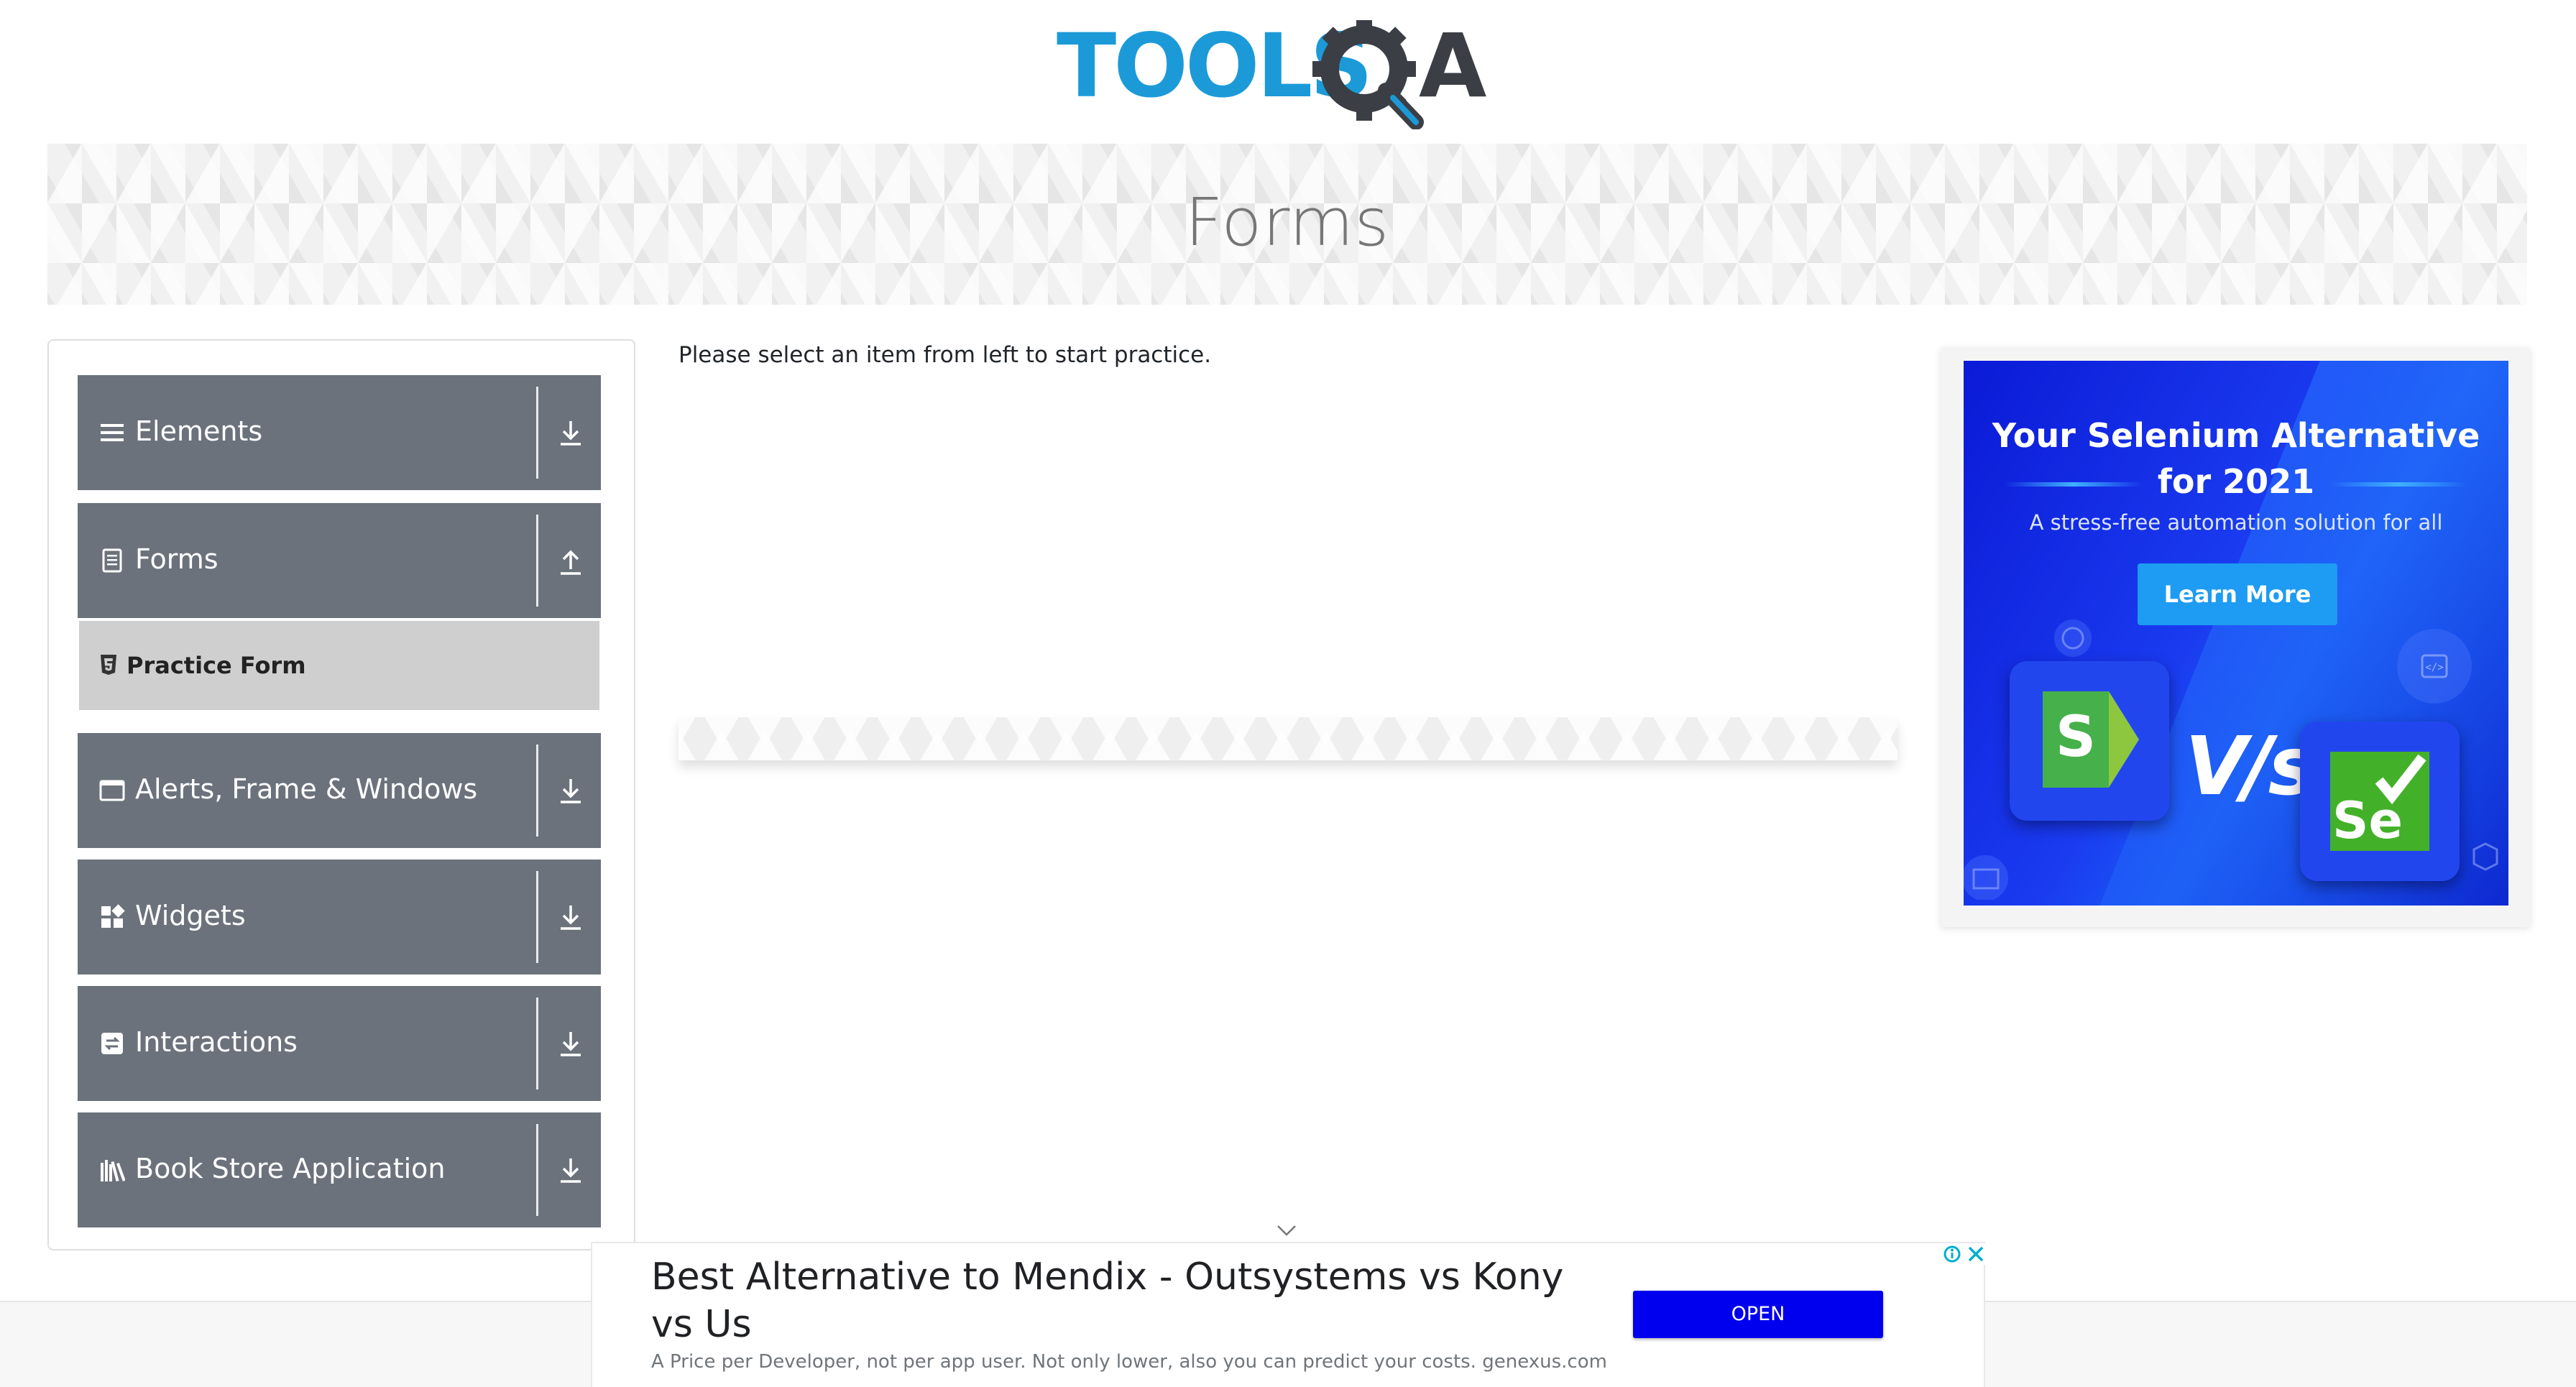 Image resolution: width=2576 pixels, height=1387 pixels. I want to click on interactions-icon, so click(112, 1044).